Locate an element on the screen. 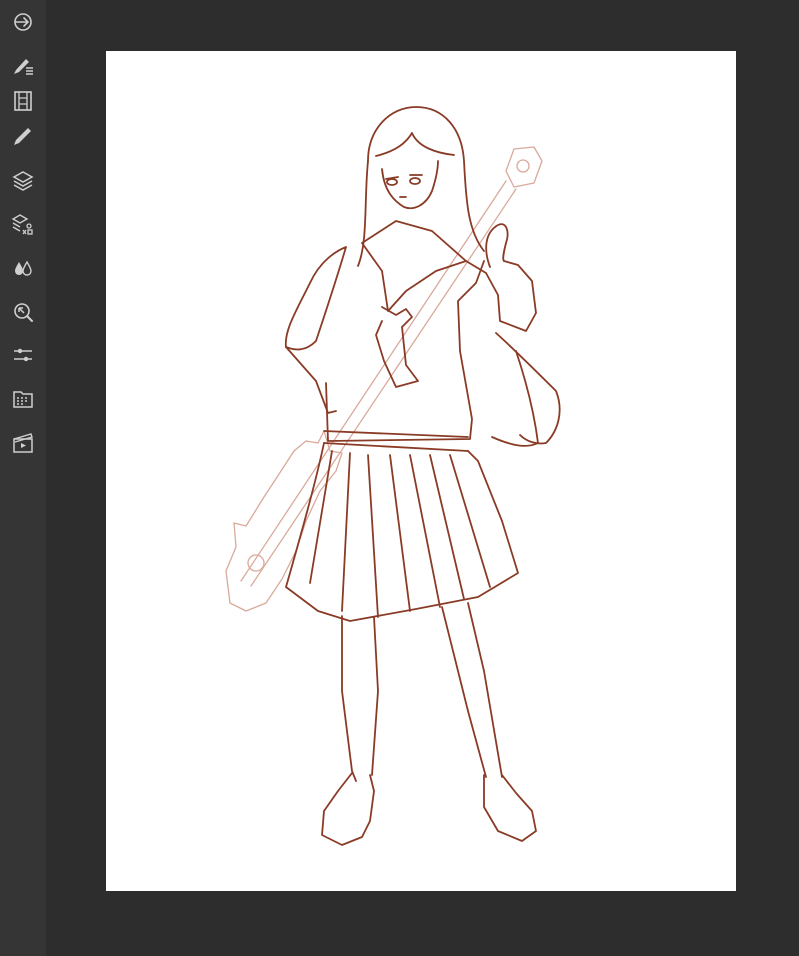  layer-properties-button is located at coordinates (23, 224).